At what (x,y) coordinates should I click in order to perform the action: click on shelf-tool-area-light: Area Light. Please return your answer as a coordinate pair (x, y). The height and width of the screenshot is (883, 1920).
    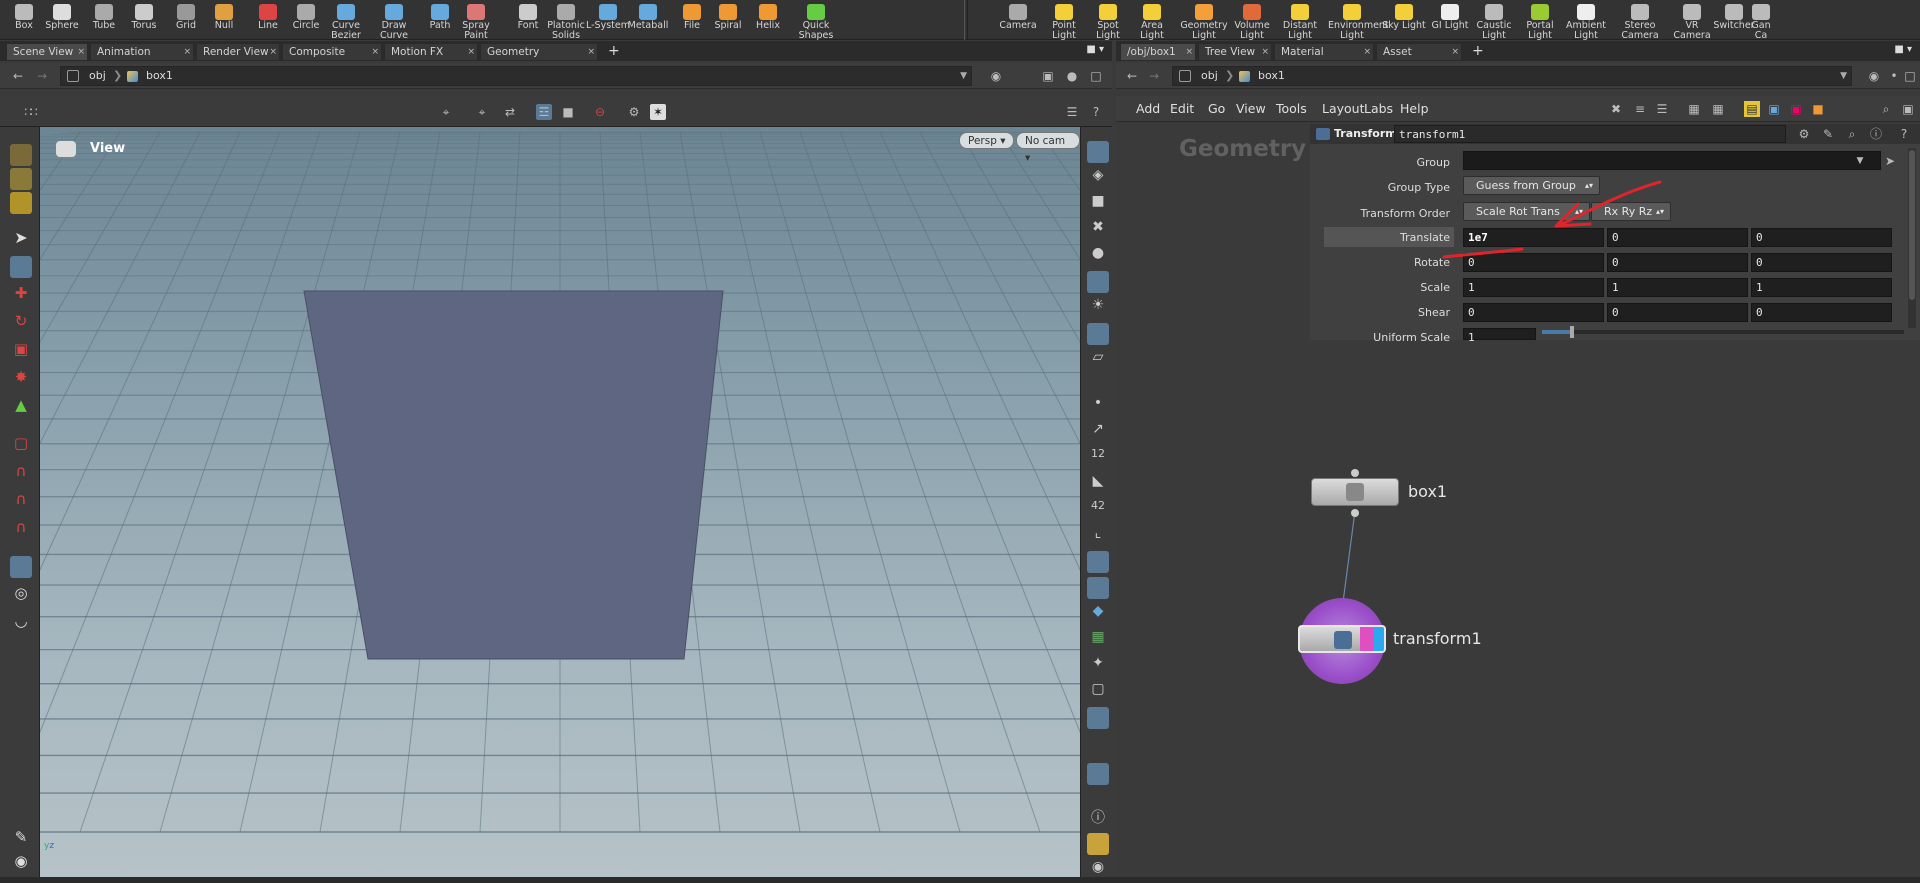
    Looking at the image, I should click on (1152, 21).